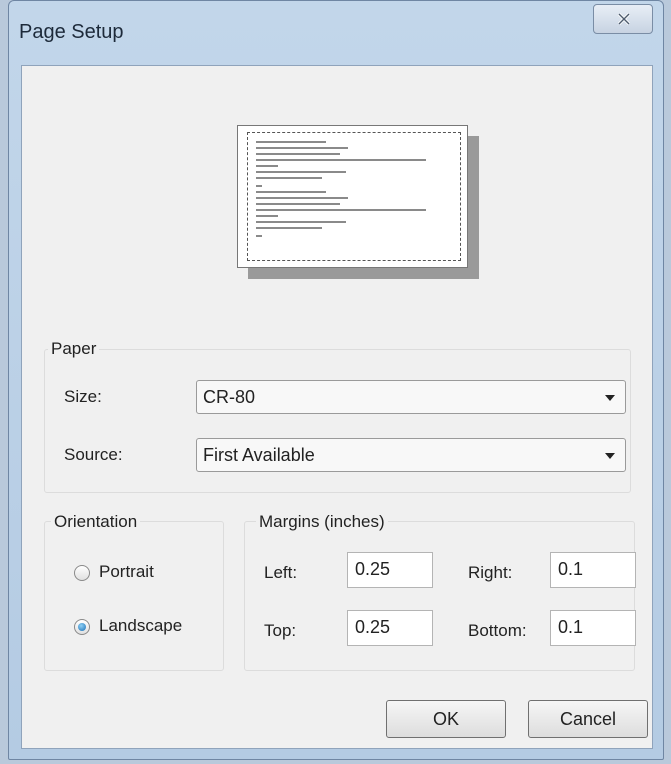 The width and height of the screenshot is (671, 764). I want to click on size-label: Size:, so click(83, 396).